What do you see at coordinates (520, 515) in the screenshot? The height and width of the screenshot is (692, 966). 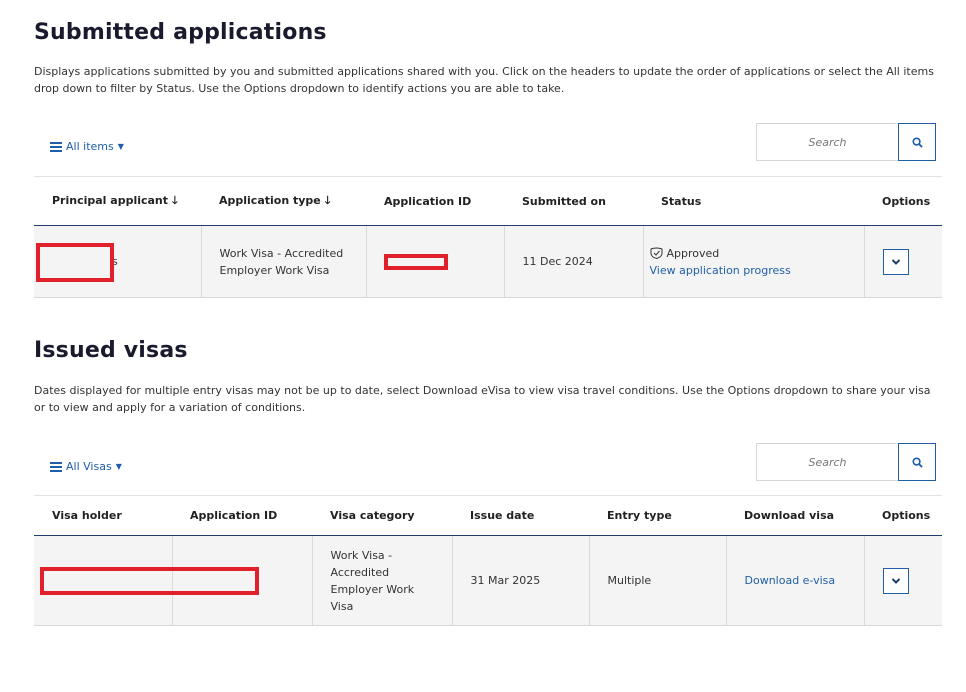 I see `col-issue-date: Issue date` at bounding box center [520, 515].